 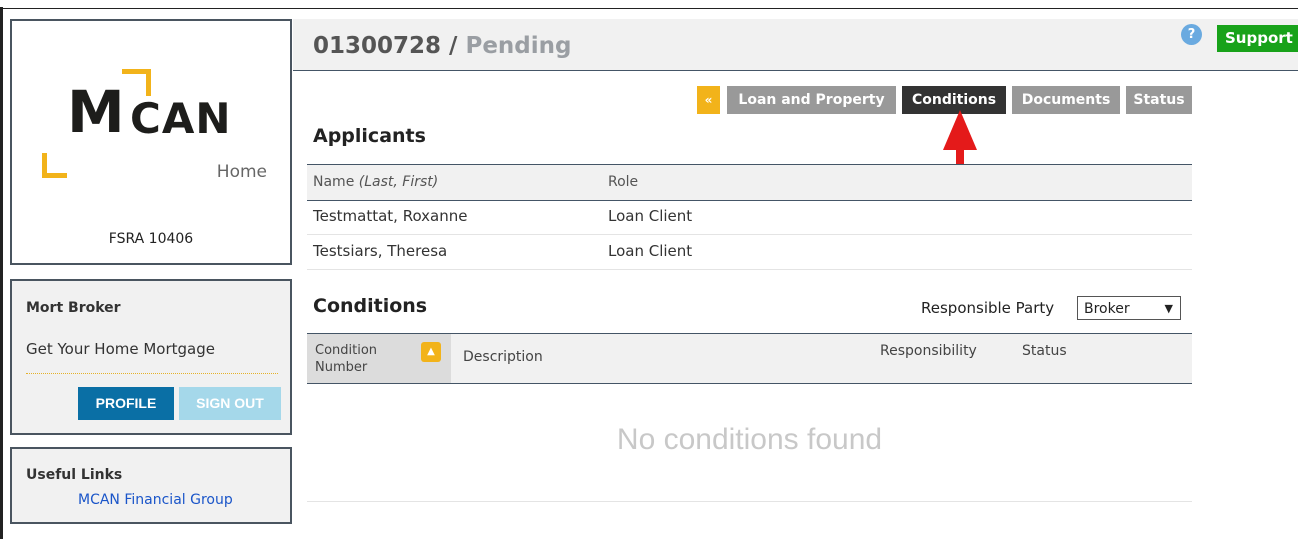 What do you see at coordinates (126, 403) in the screenshot?
I see `profile-button: PROFILE` at bounding box center [126, 403].